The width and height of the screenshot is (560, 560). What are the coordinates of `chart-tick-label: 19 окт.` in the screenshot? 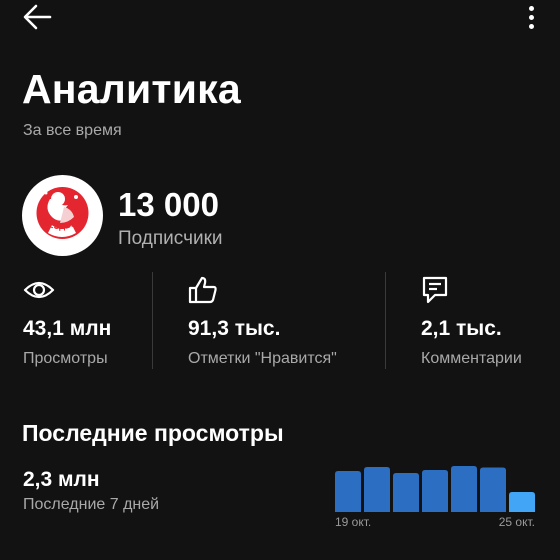 It's located at (353, 522).